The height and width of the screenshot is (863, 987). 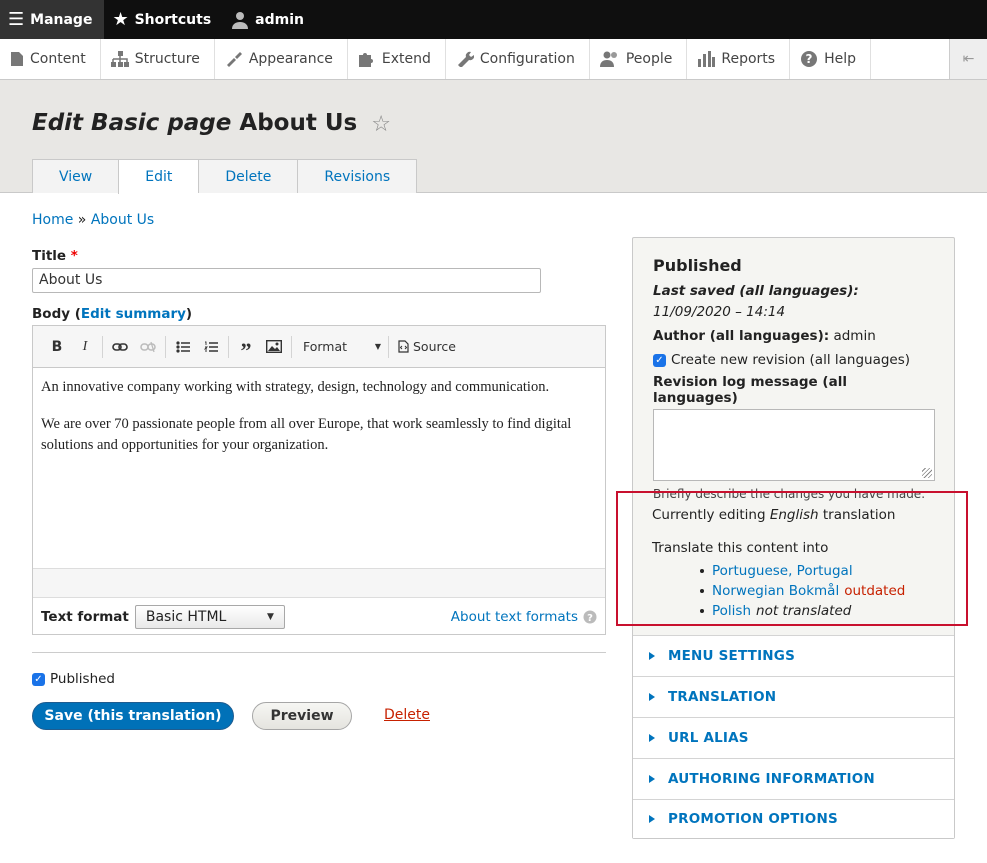 What do you see at coordinates (793, 818) in the screenshot?
I see `section-promotion-options: PROMOTION OPTIONS` at bounding box center [793, 818].